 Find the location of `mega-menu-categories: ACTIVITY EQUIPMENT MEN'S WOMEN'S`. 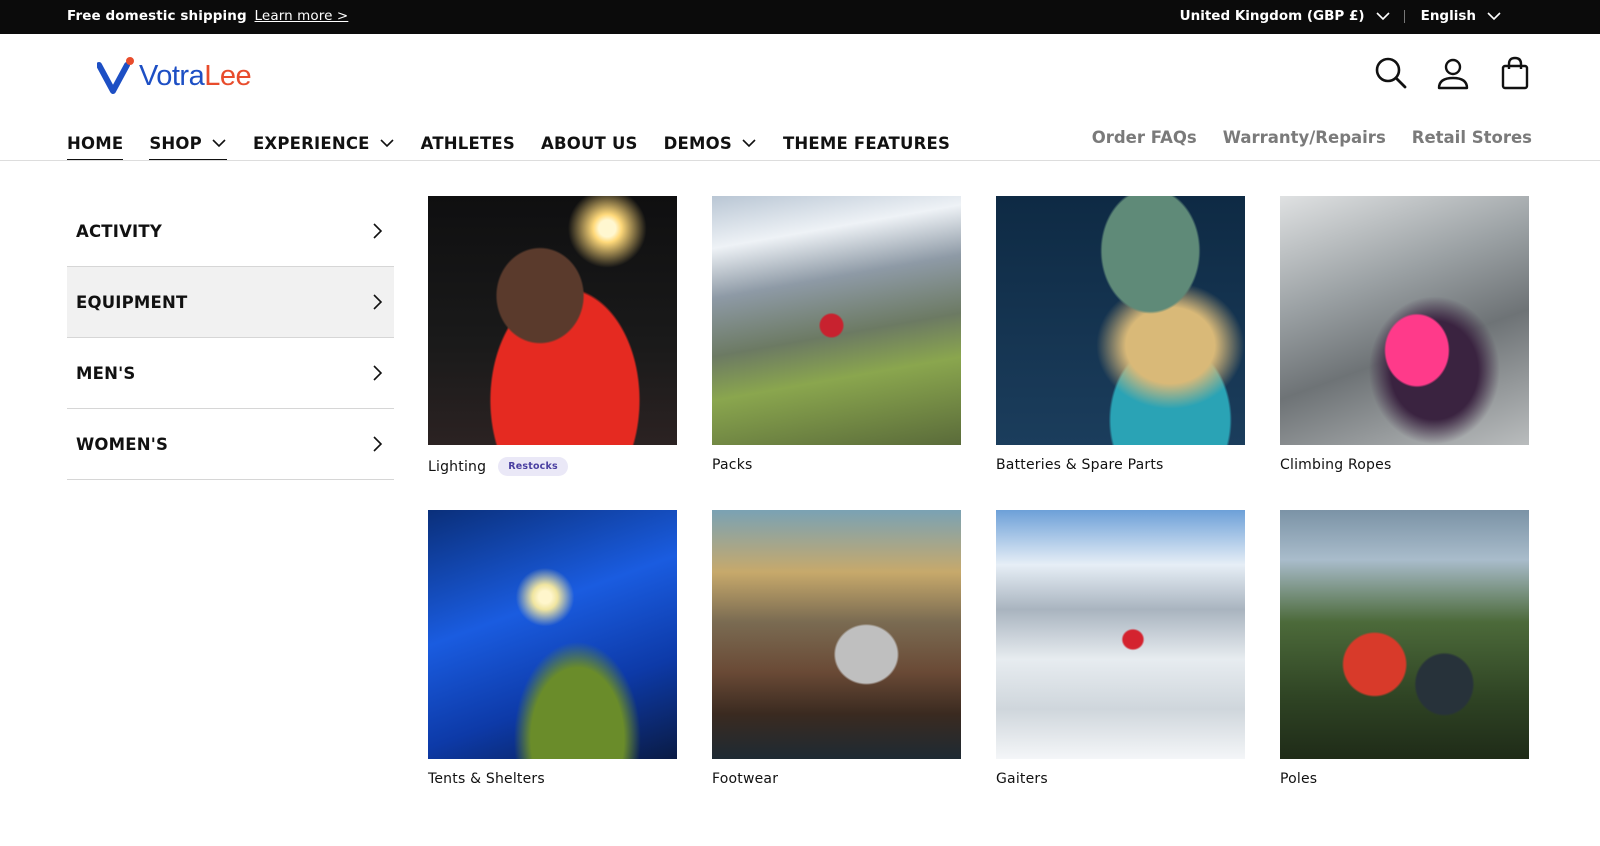

mega-menu-categories: ACTIVITY EQUIPMENT MEN'S WOMEN'S is located at coordinates (230, 338).